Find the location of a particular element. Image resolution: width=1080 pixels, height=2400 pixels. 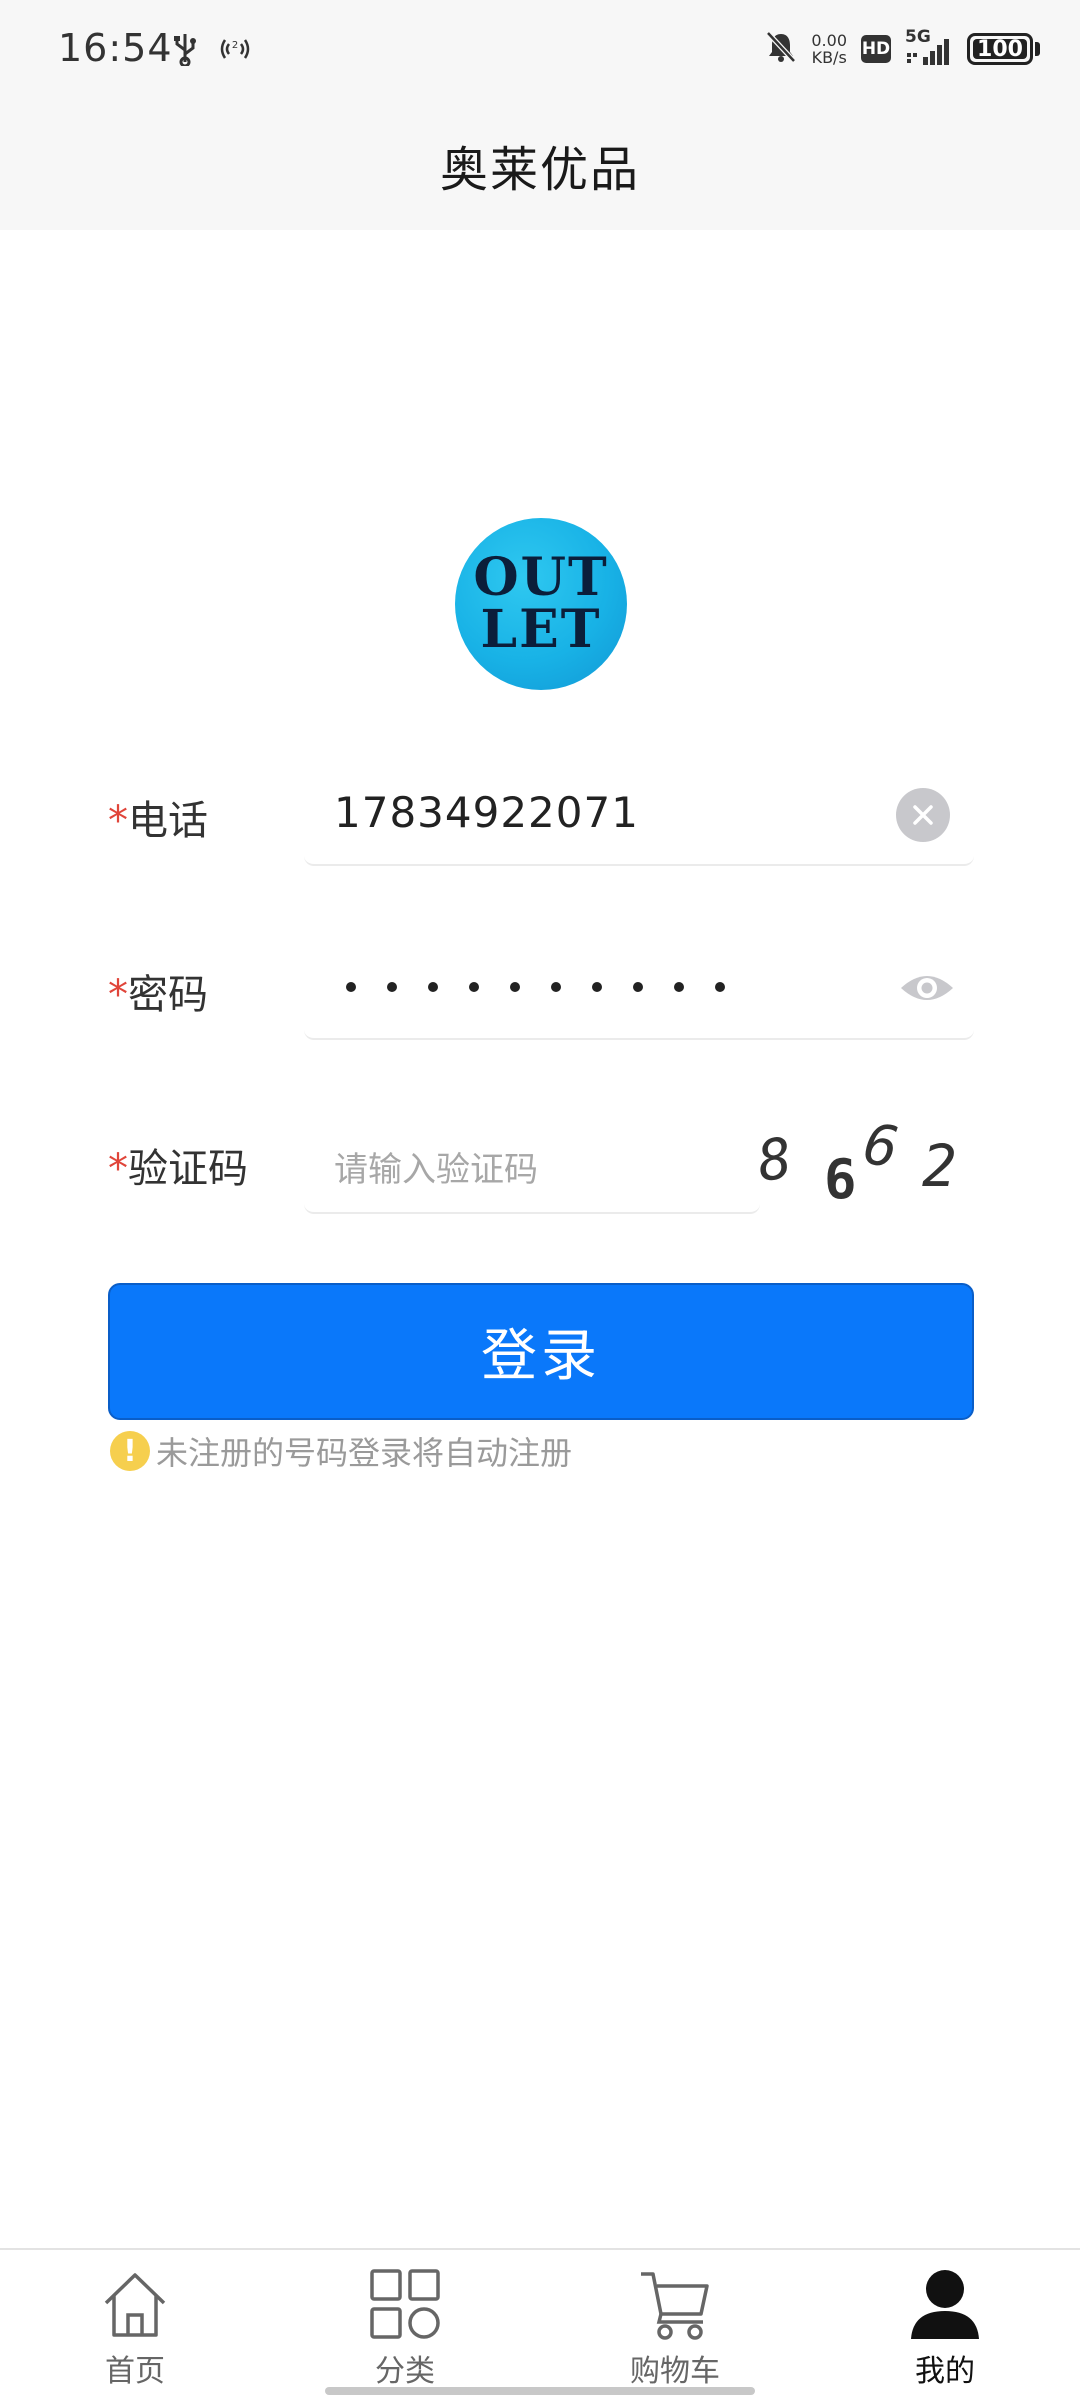

warning-icon: ! is located at coordinates (130, 1451).